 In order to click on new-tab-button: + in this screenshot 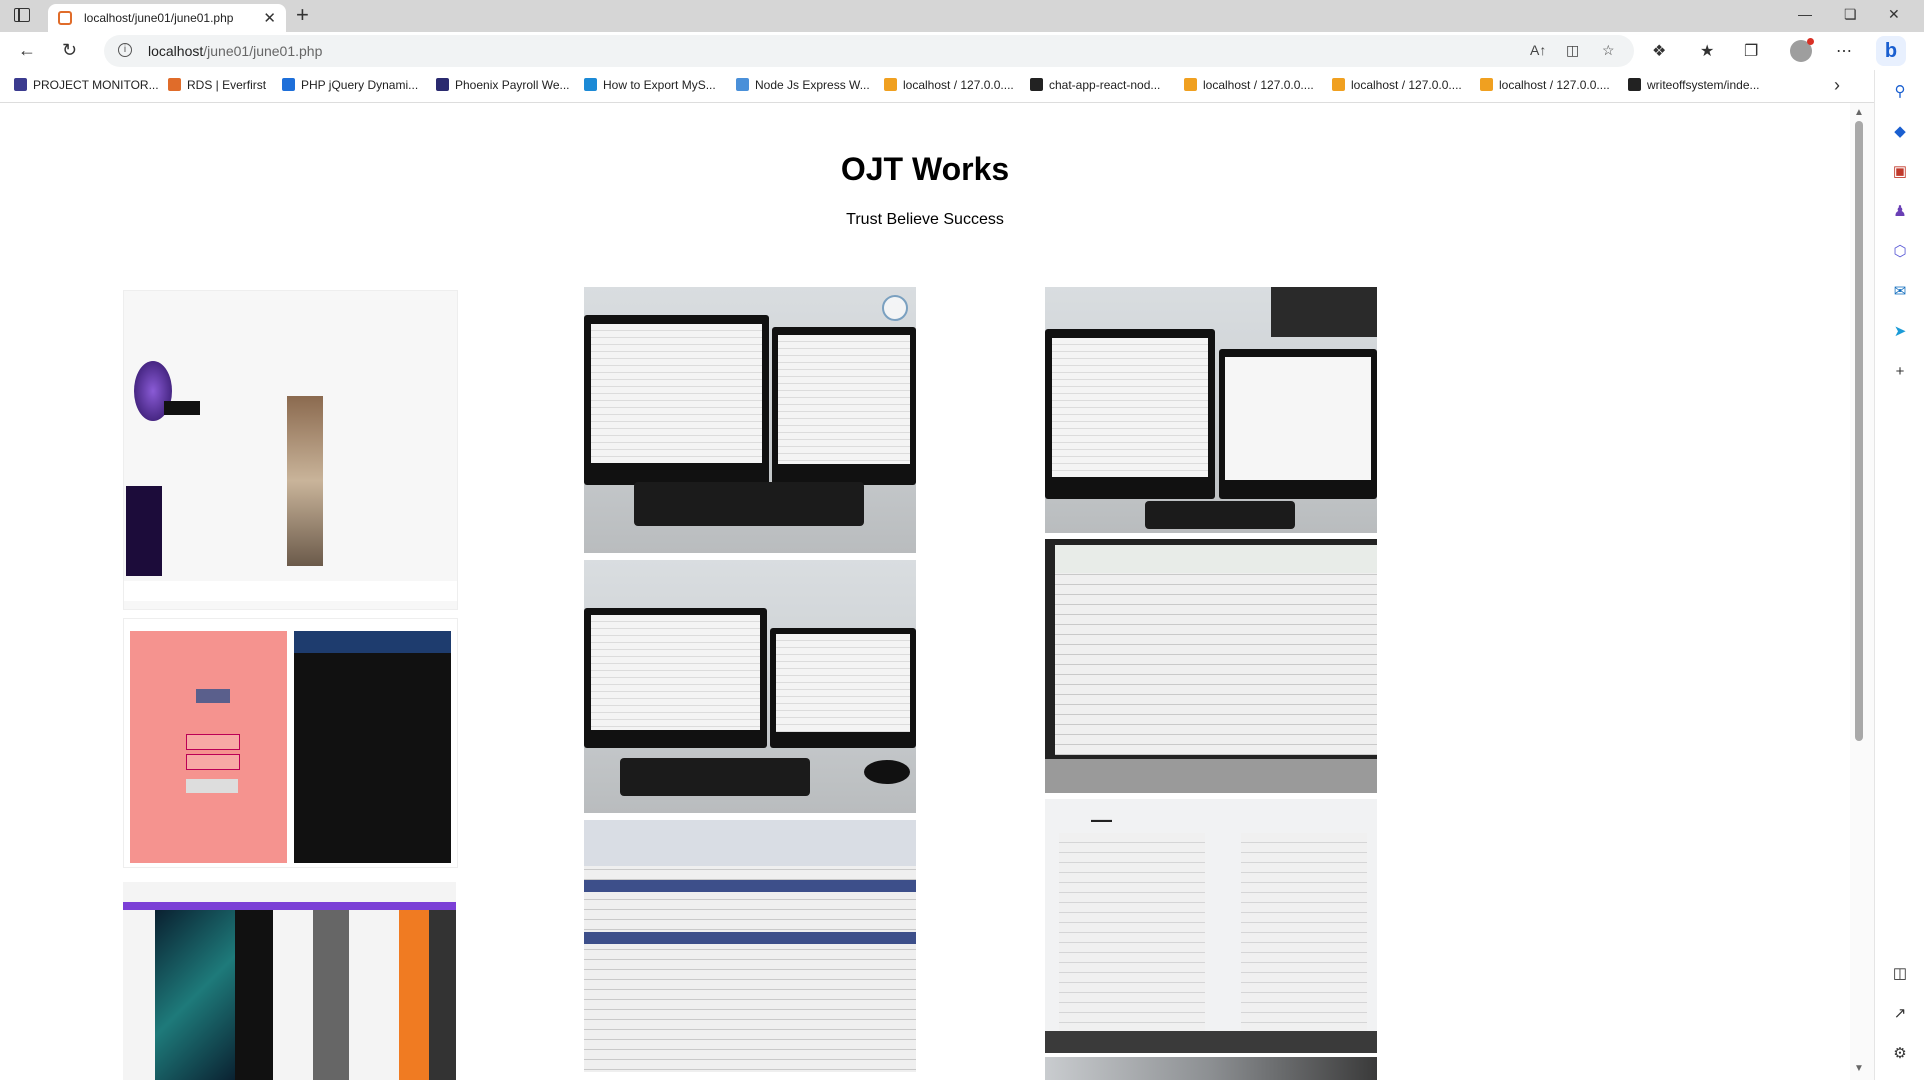, I will do `click(302, 15)`.